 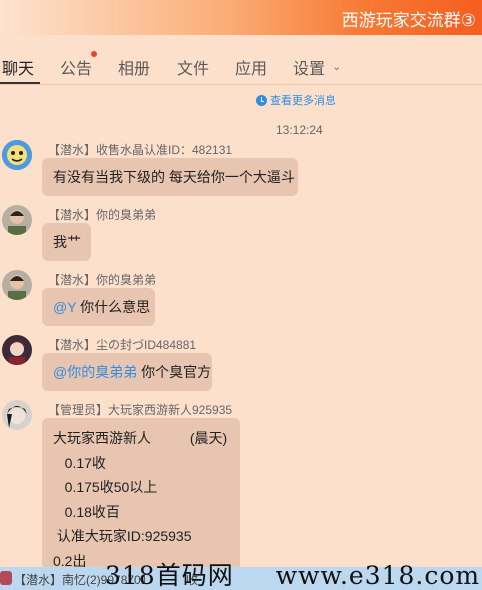 What do you see at coordinates (113, 307) in the screenshot?
I see `message-text: 你什么意思` at bounding box center [113, 307].